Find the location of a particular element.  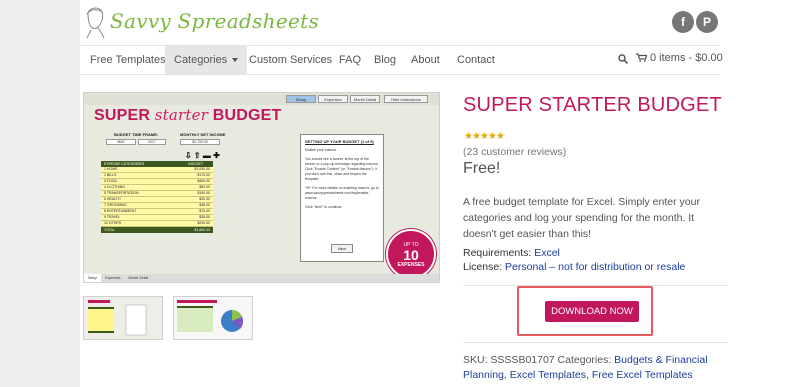

badge-number: 10 is located at coordinates (411, 255).